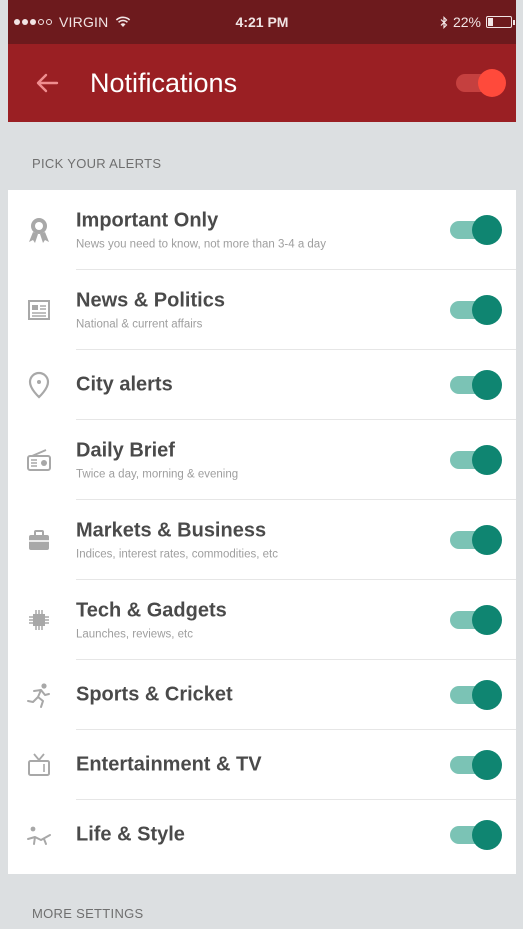  What do you see at coordinates (164, 83) in the screenshot?
I see `page-title: Notifications` at bounding box center [164, 83].